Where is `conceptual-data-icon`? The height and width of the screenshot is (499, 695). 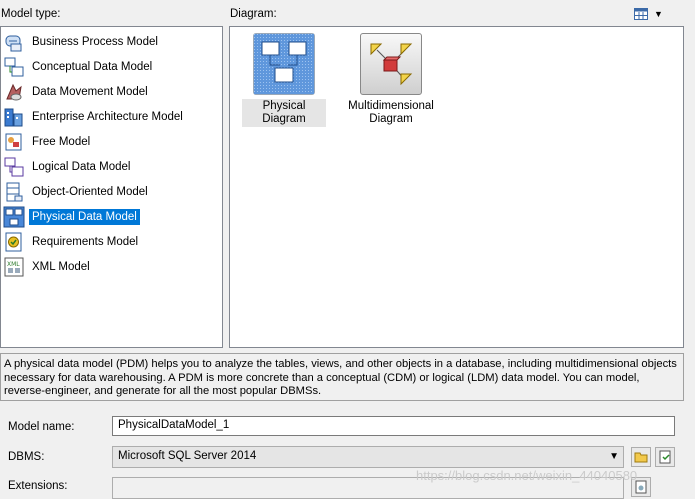 conceptual-data-icon is located at coordinates (14, 67).